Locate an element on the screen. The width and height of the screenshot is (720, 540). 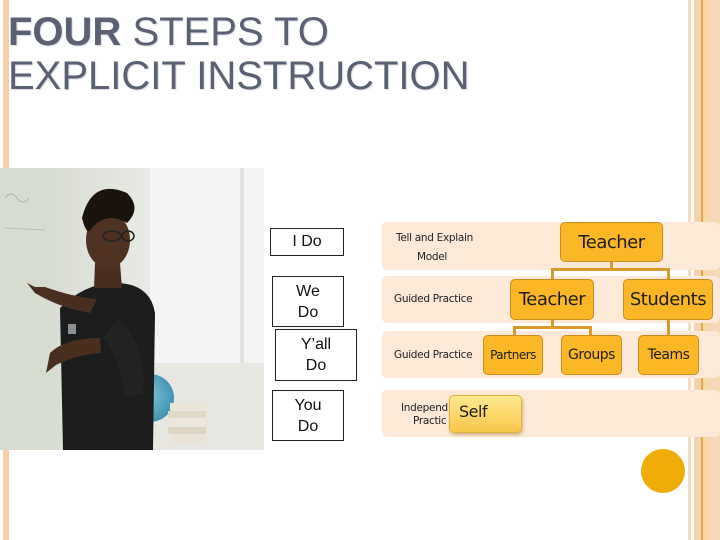
node-label: Partners is located at coordinates (513, 355).